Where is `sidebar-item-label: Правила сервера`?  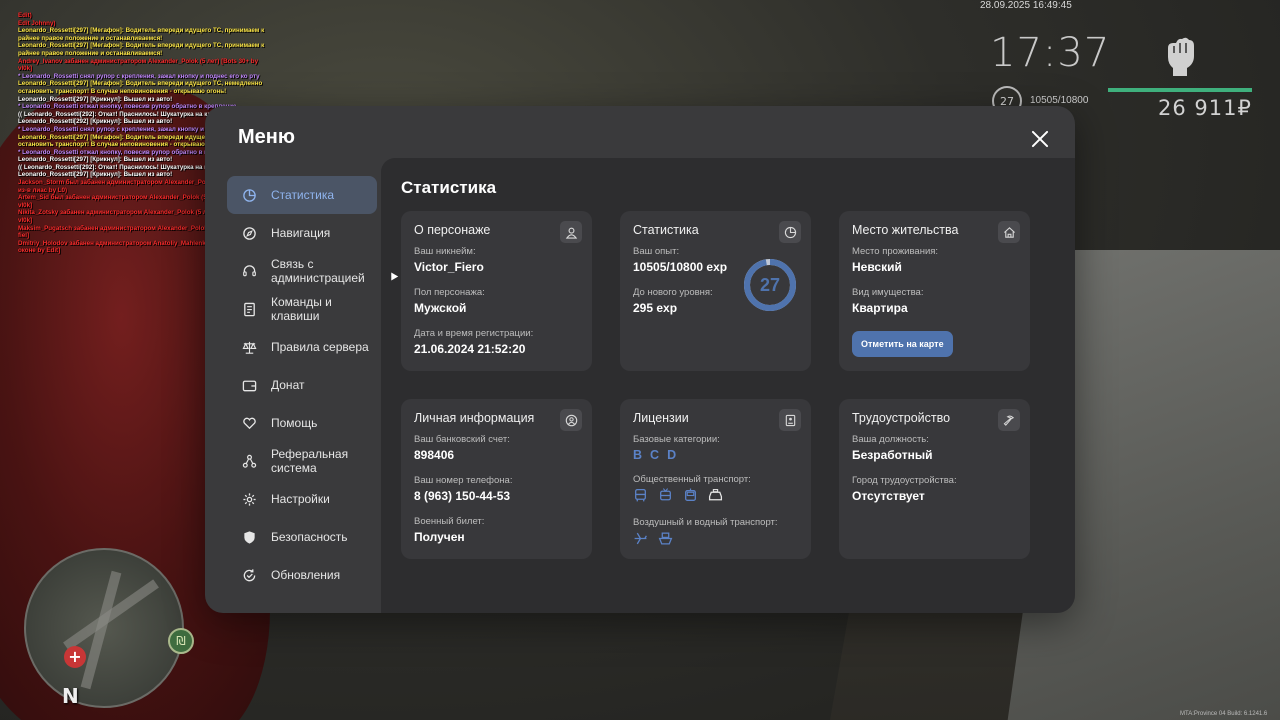 sidebar-item-label: Правила сервера is located at coordinates (320, 347).